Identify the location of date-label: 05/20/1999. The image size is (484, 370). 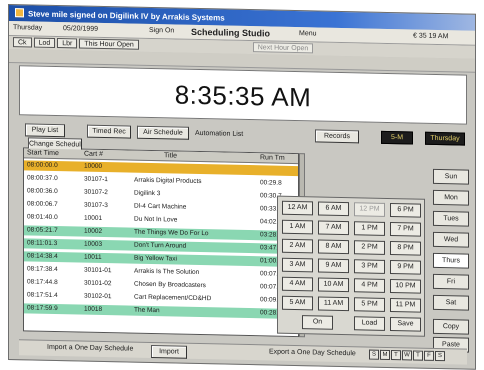
(81, 29).